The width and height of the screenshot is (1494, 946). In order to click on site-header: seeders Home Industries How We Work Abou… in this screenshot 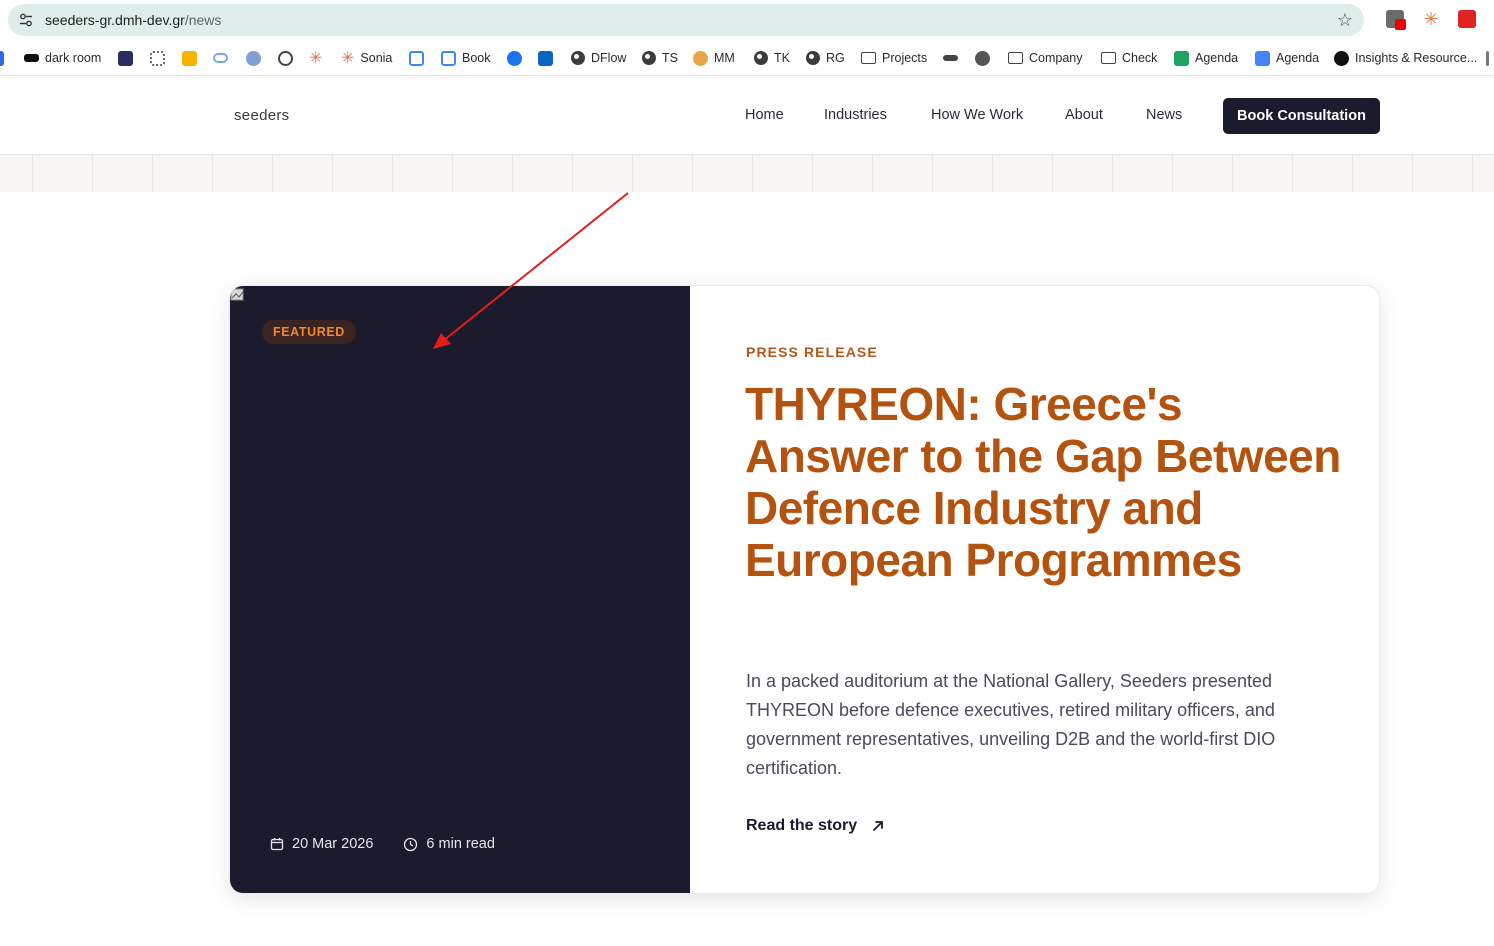, I will do `click(747, 116)`.